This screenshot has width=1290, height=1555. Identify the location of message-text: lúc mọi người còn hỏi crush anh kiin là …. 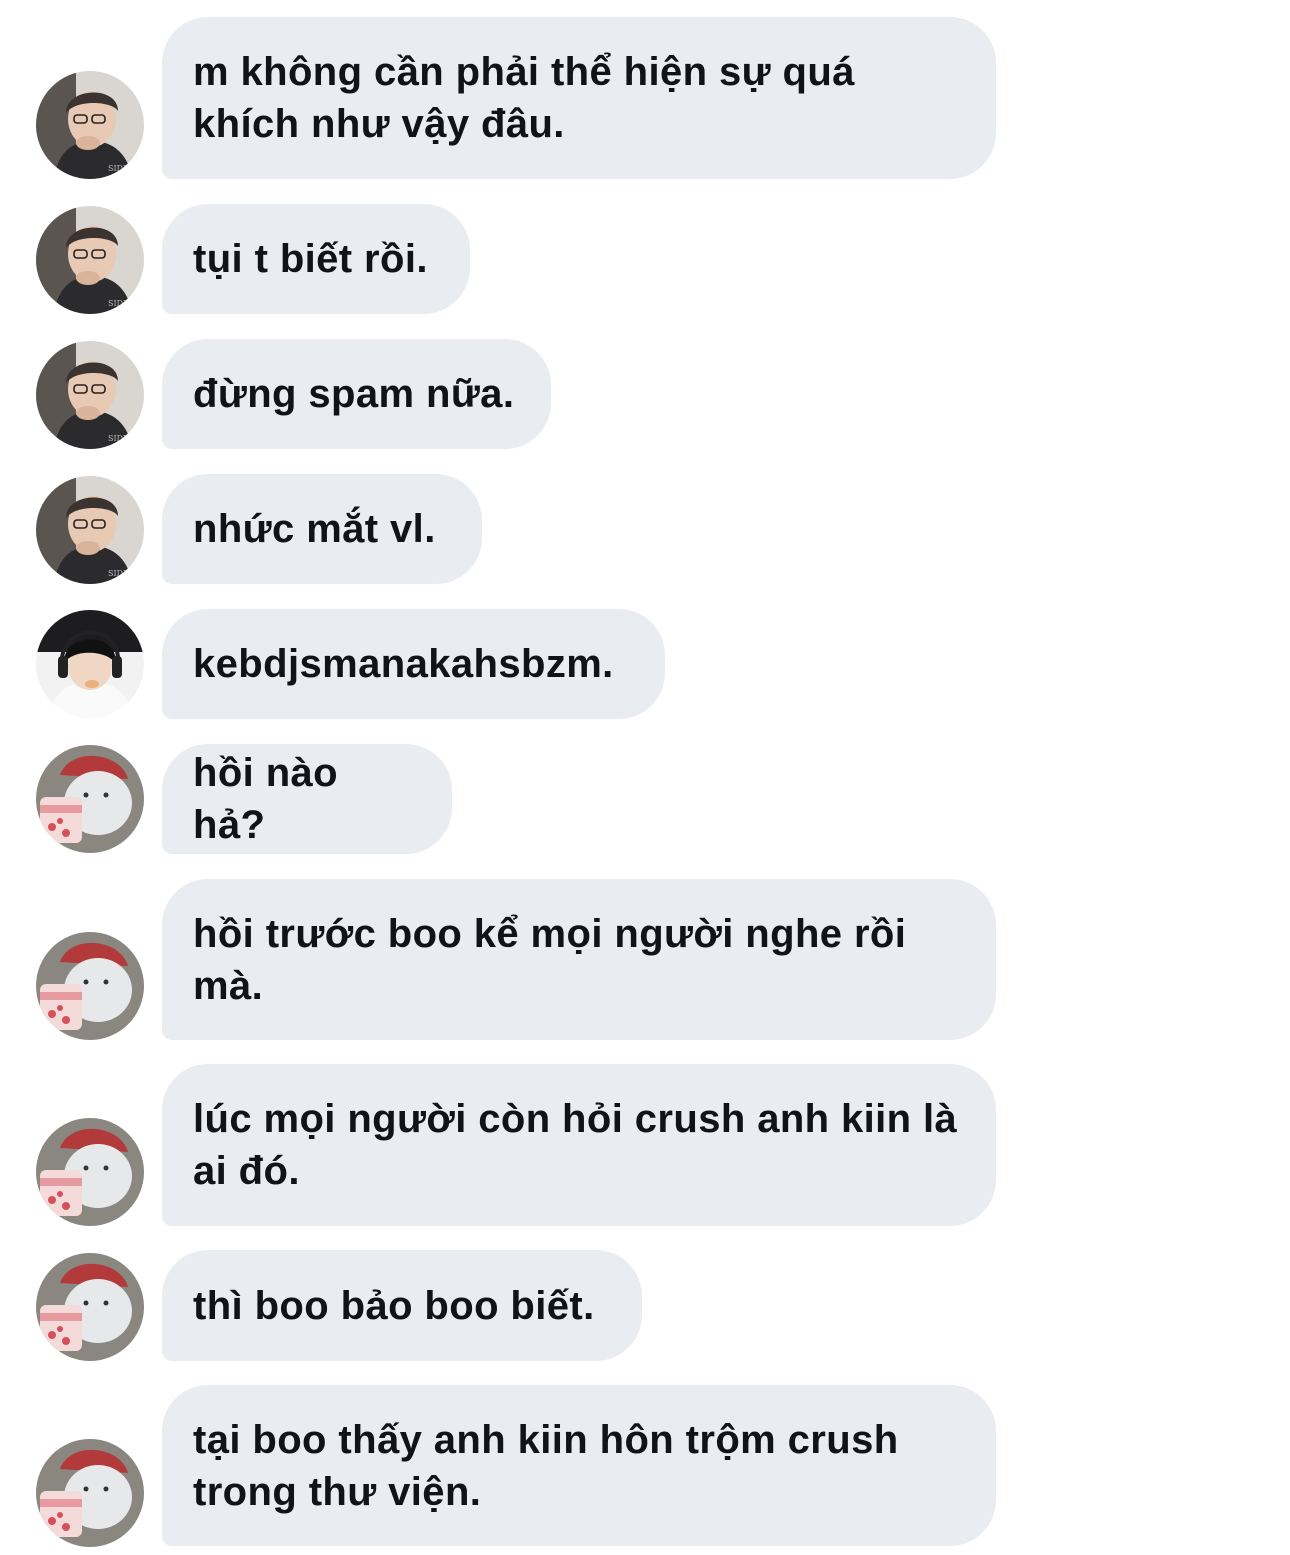
(575, 1145).